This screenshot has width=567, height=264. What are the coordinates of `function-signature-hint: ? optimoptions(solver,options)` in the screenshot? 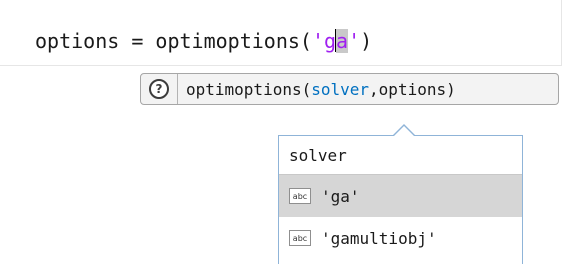 It's located at (349, 89).